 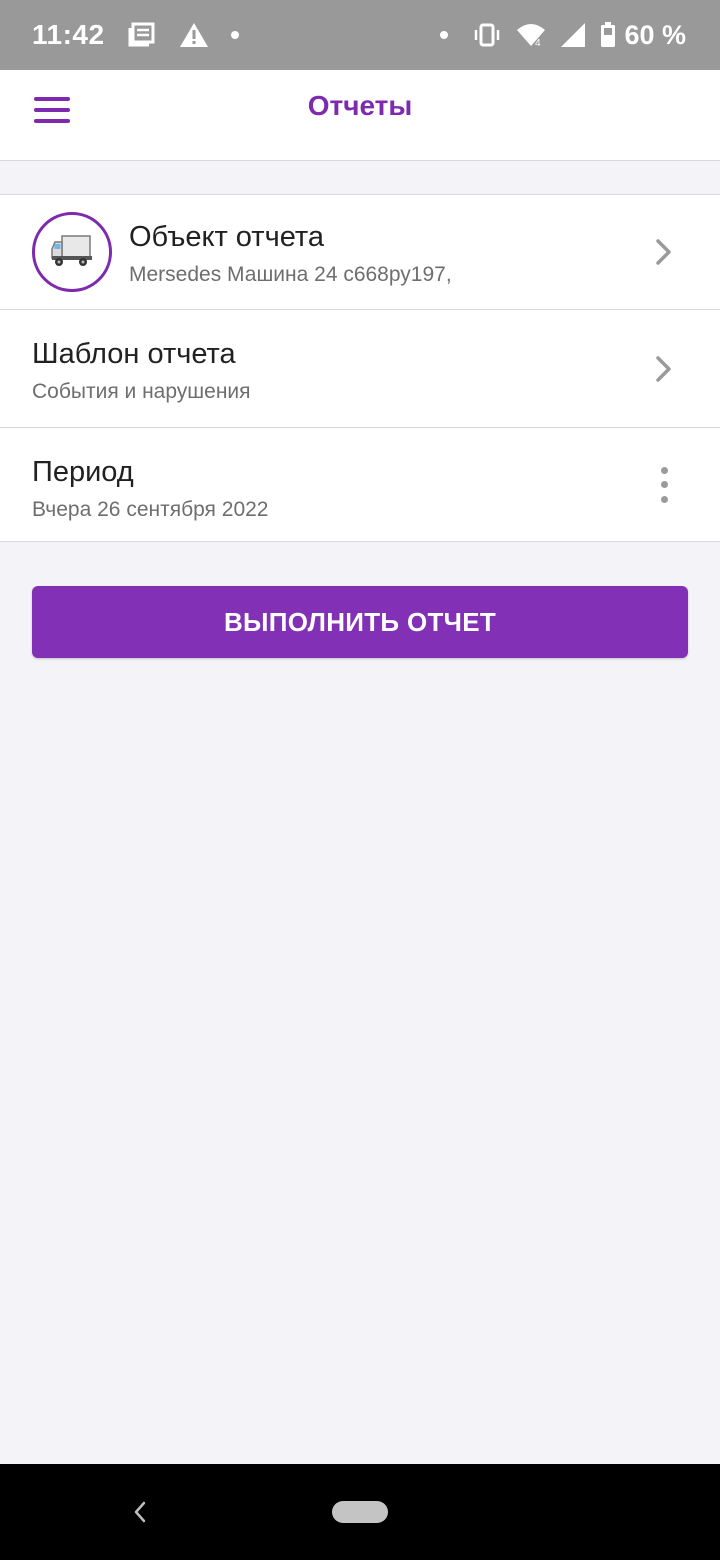 I want to click on status-bar-left: 11:42, so click(x=135, y=35).